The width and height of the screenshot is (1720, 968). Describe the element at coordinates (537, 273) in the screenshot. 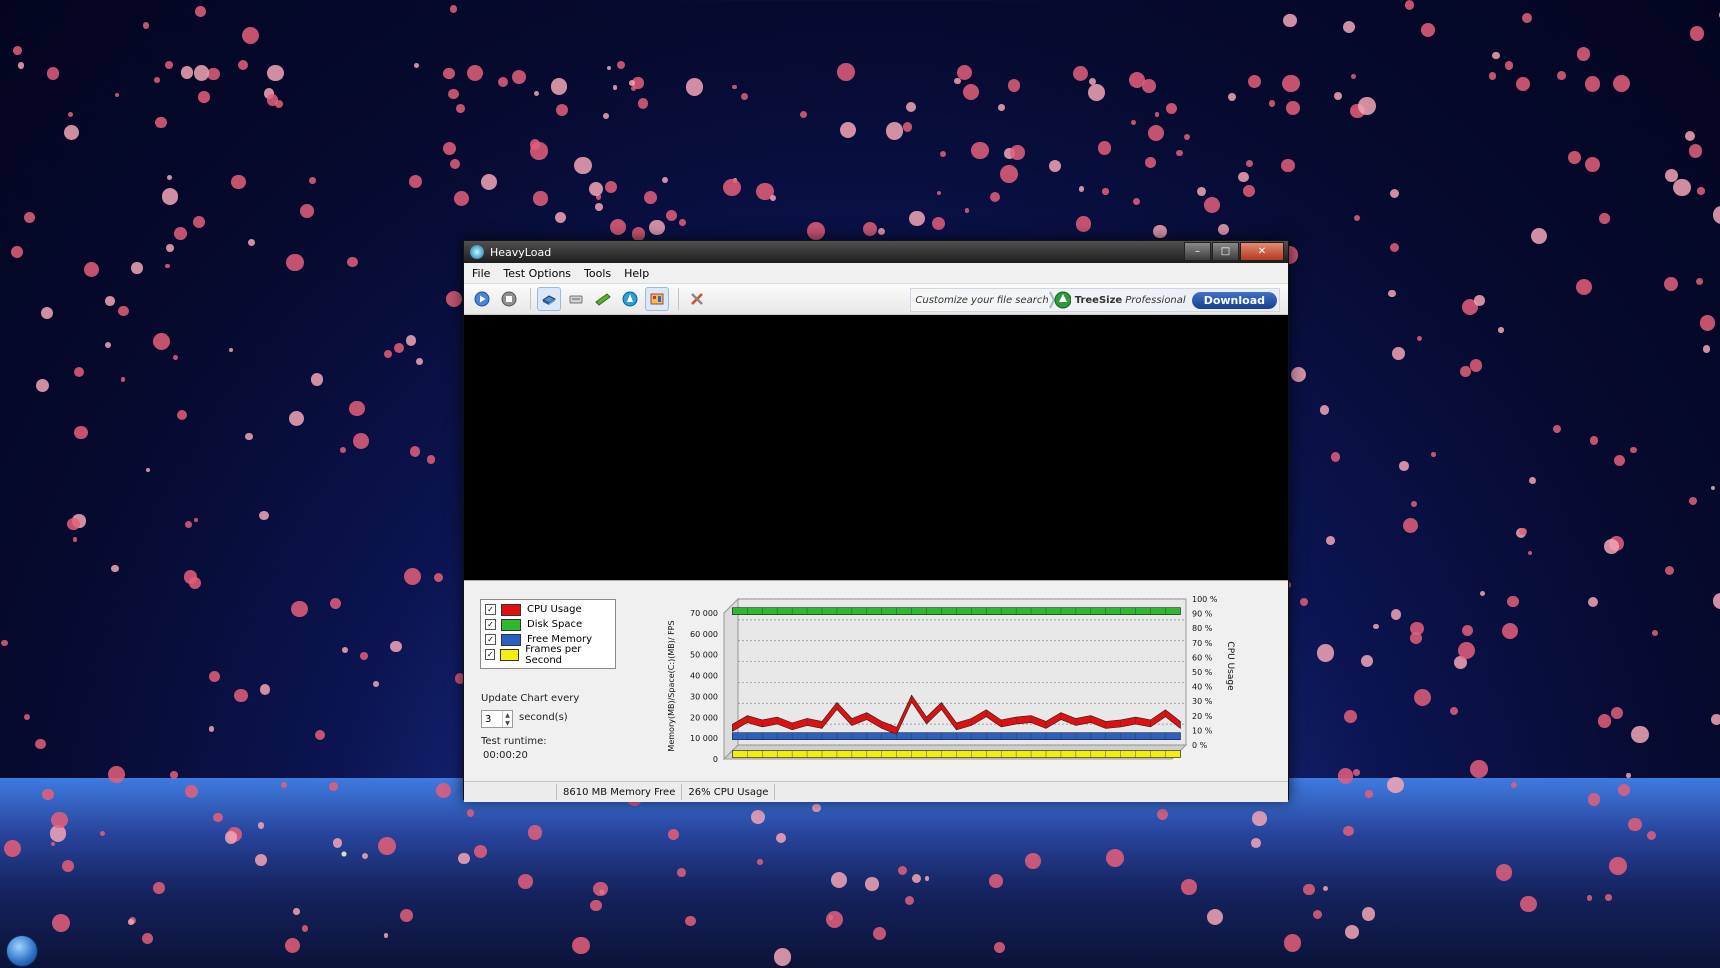

I see `menu-test-options: Test Options` at that location.